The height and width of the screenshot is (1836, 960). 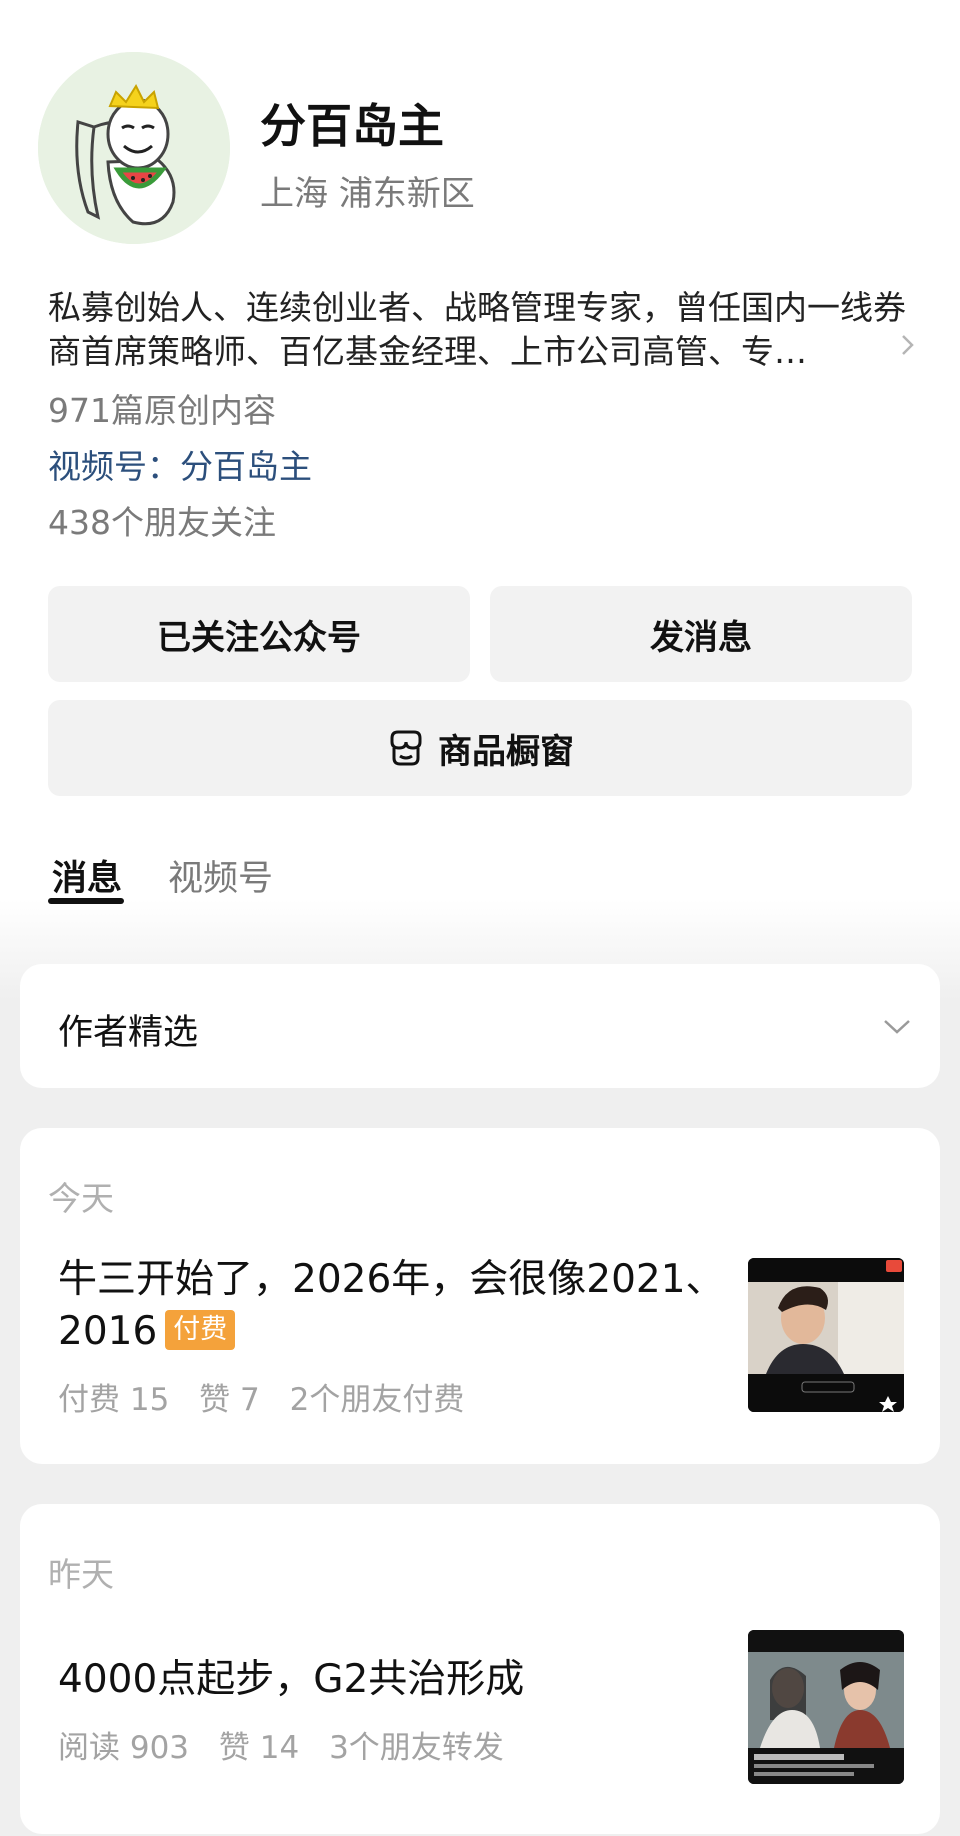 I want to click on paid-badge: 付费, so click(x=200, y=1330).